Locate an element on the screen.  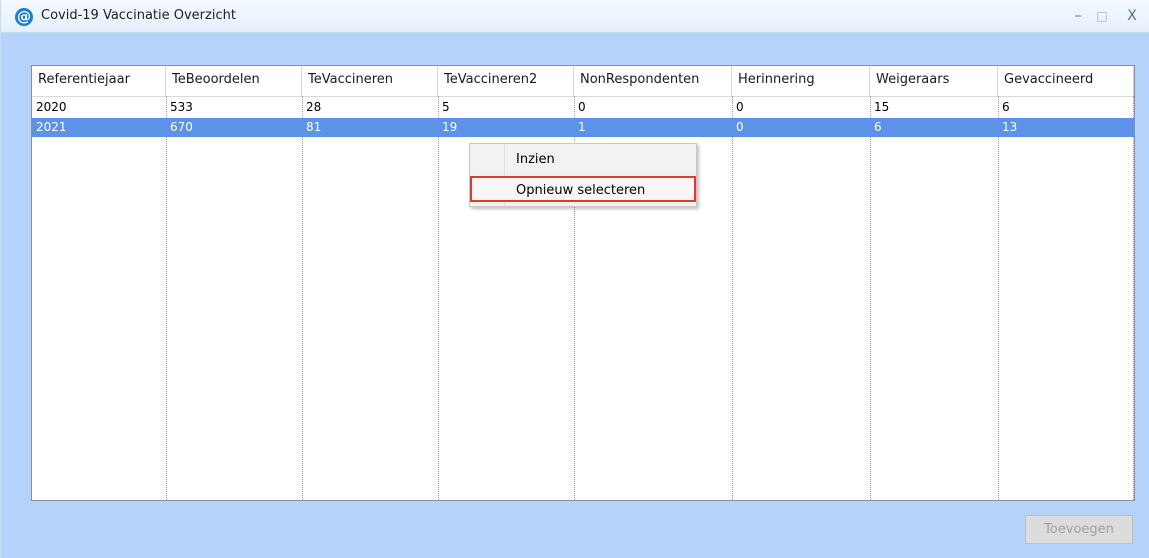
table-cell: 670 is located at coordinates (181, 127).